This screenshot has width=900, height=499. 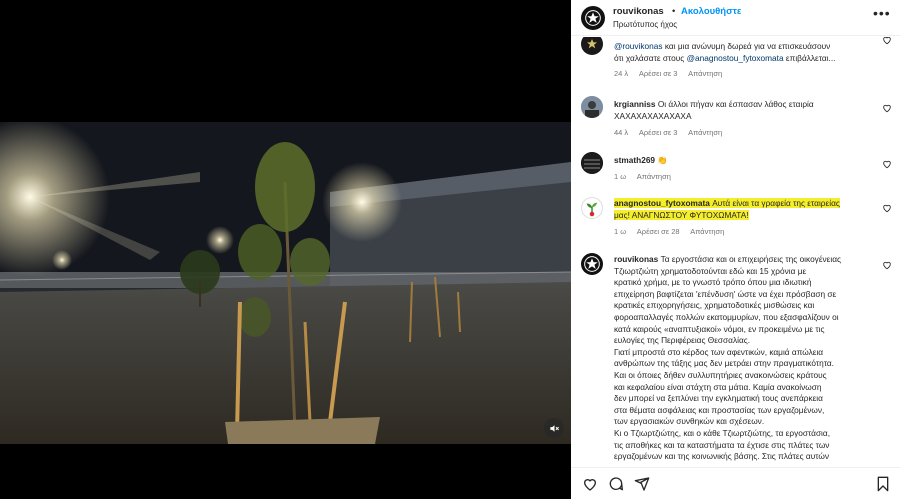 I want to click on commenter-username: anagnostou_fytoxomata, so click(x=662, y=203).